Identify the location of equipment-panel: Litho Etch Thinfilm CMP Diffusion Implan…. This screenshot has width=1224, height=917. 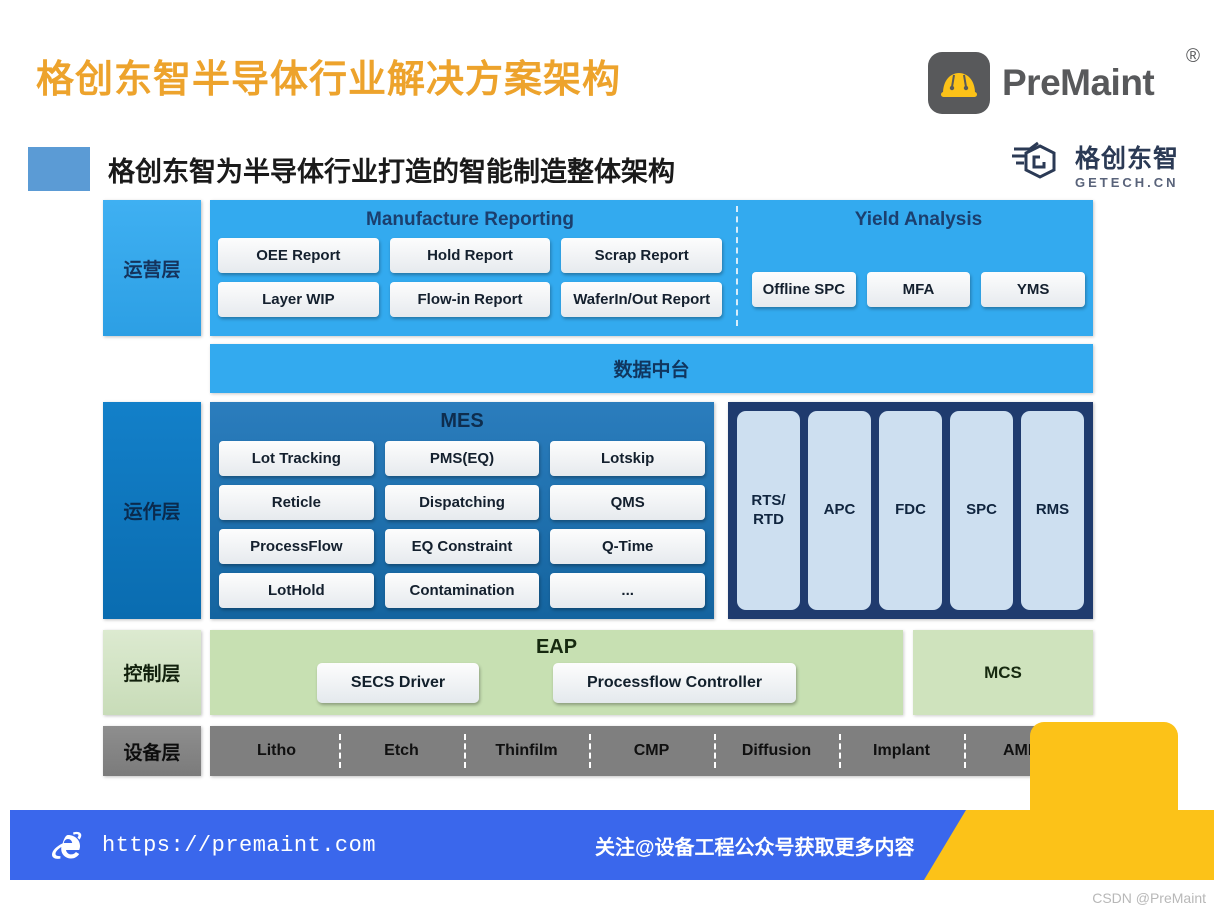
(651, 751).